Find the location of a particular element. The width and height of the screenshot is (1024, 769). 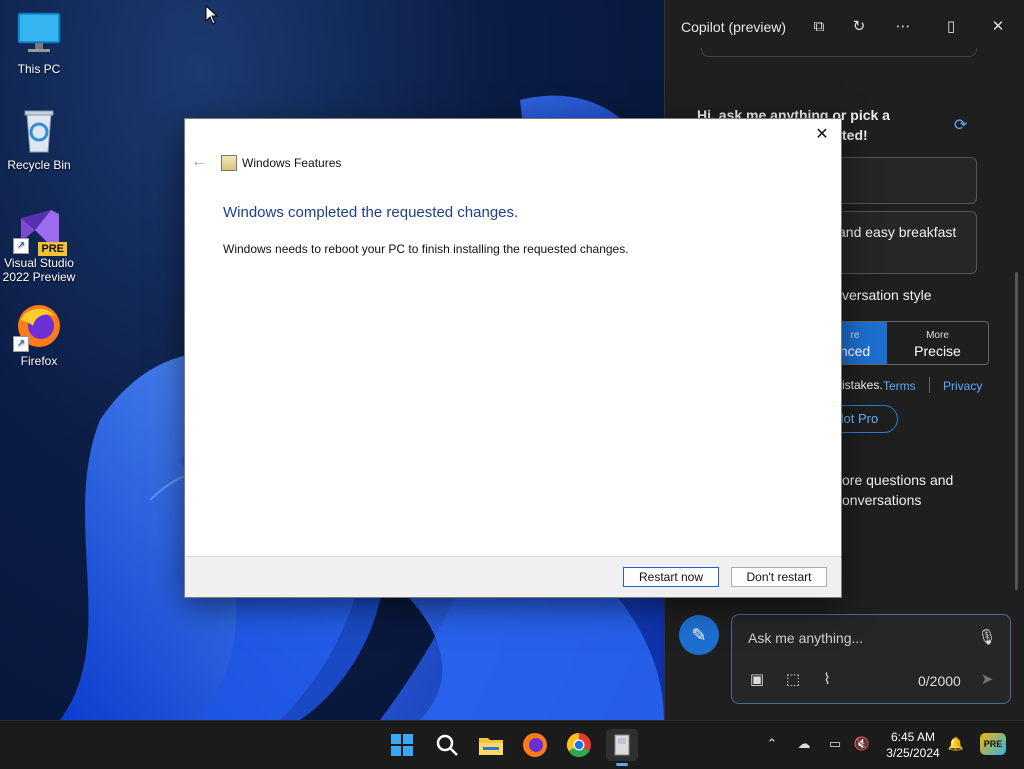

dialog-title: Windows Features is located at coordinates (292, 163).